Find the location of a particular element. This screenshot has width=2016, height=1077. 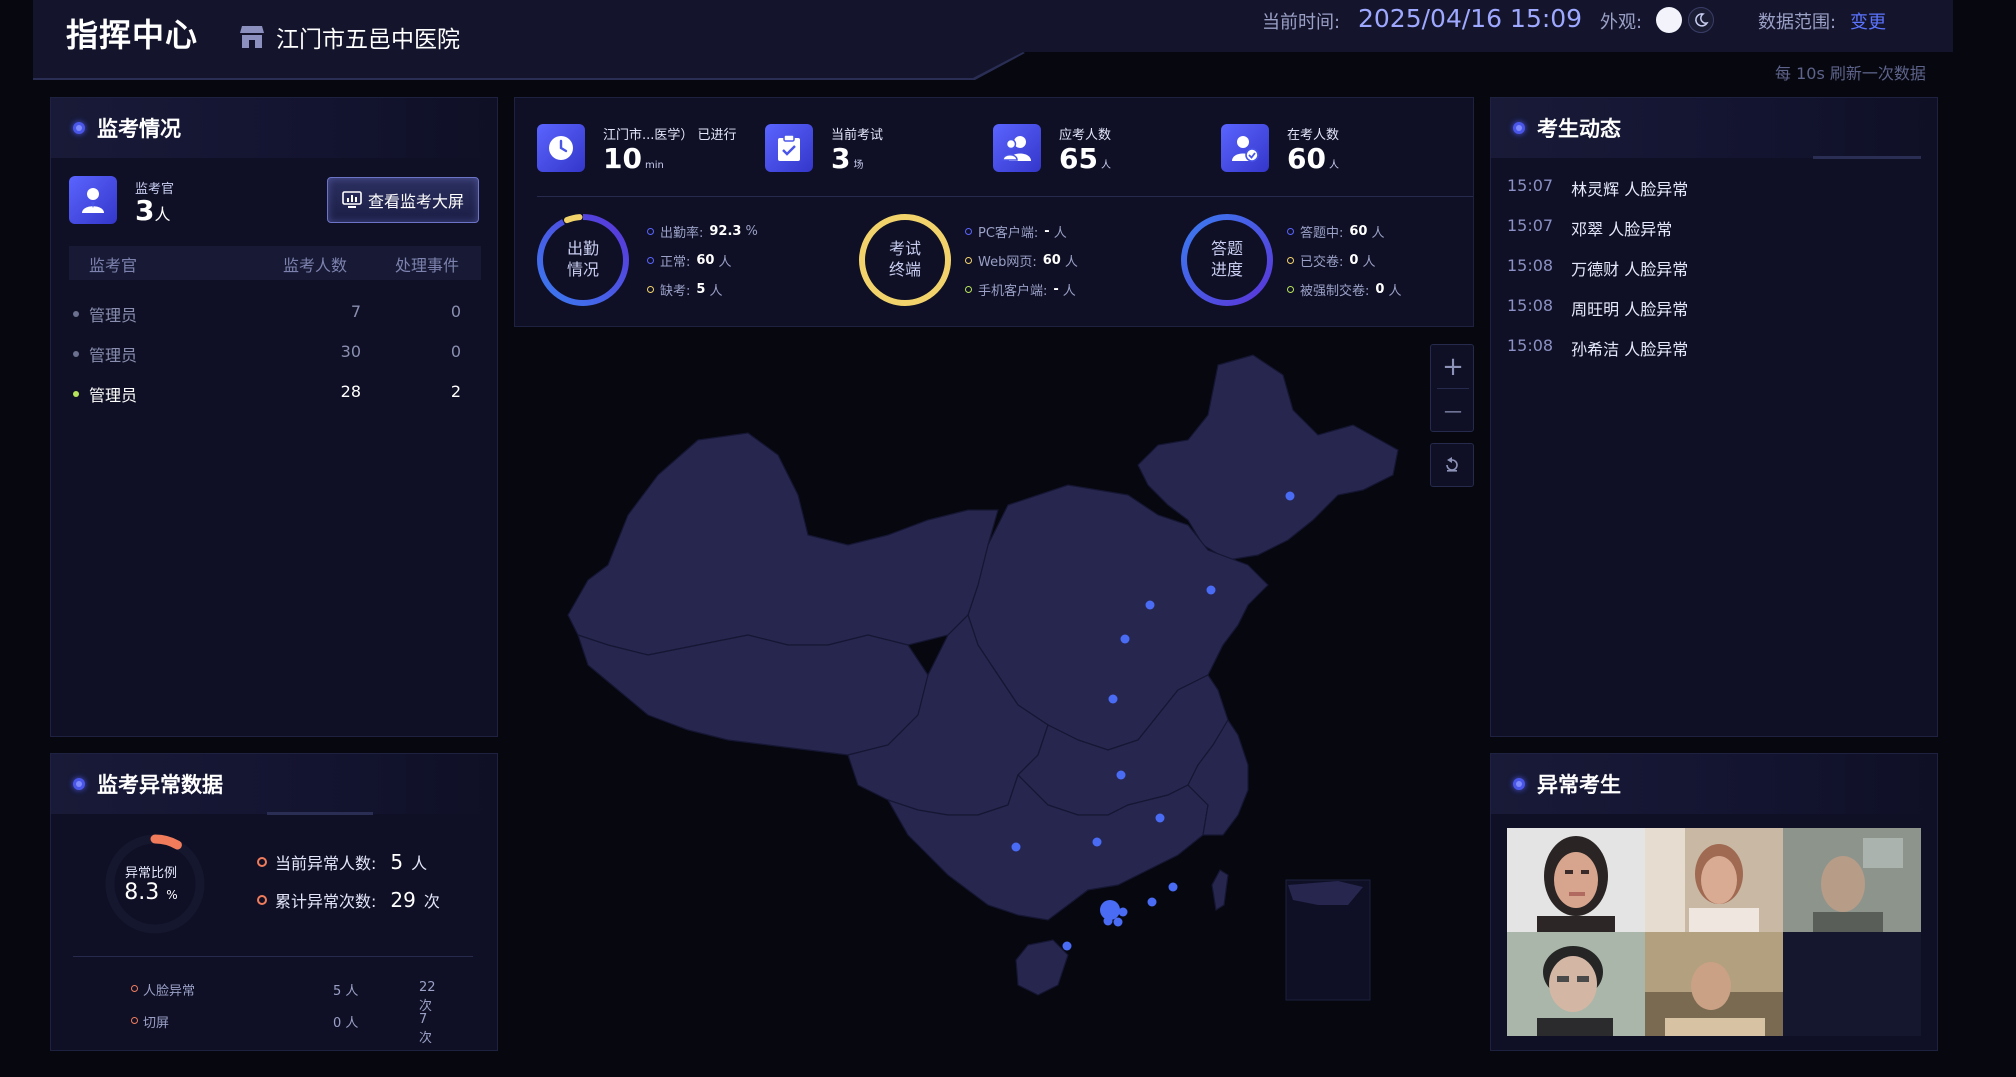

map-reset-button is located at coordinates (1452, 465).